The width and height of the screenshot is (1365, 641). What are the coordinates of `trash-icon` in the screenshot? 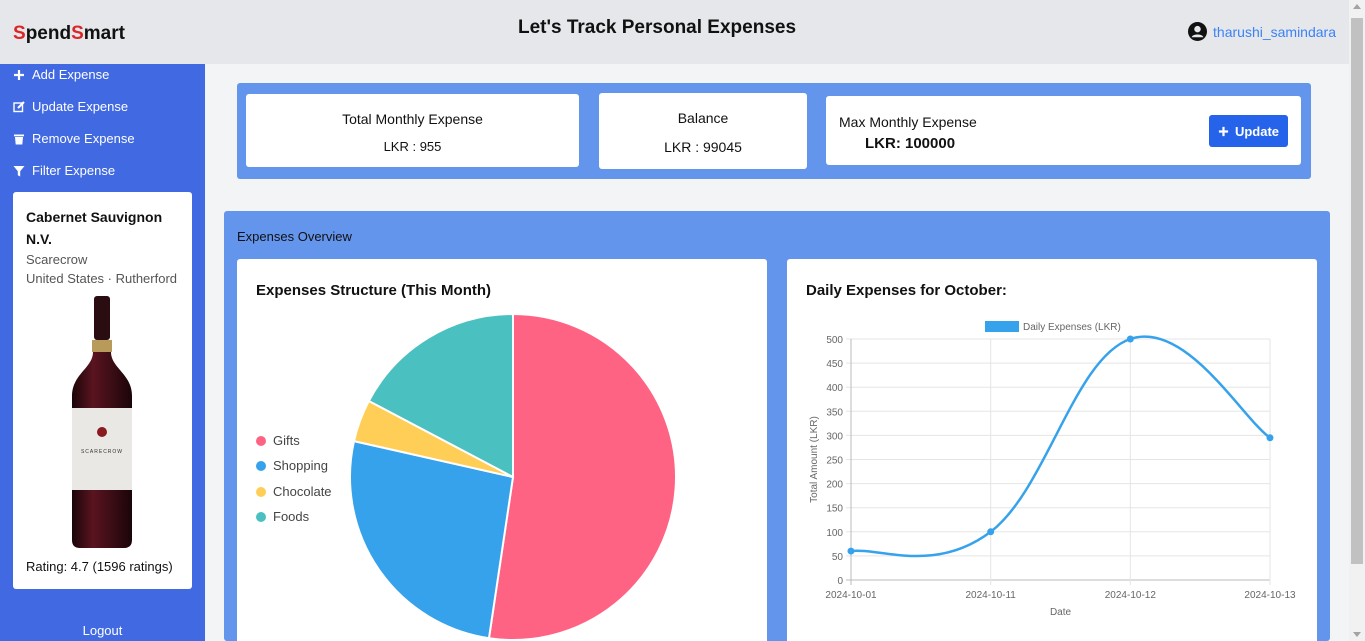 It's located at (19, 139).